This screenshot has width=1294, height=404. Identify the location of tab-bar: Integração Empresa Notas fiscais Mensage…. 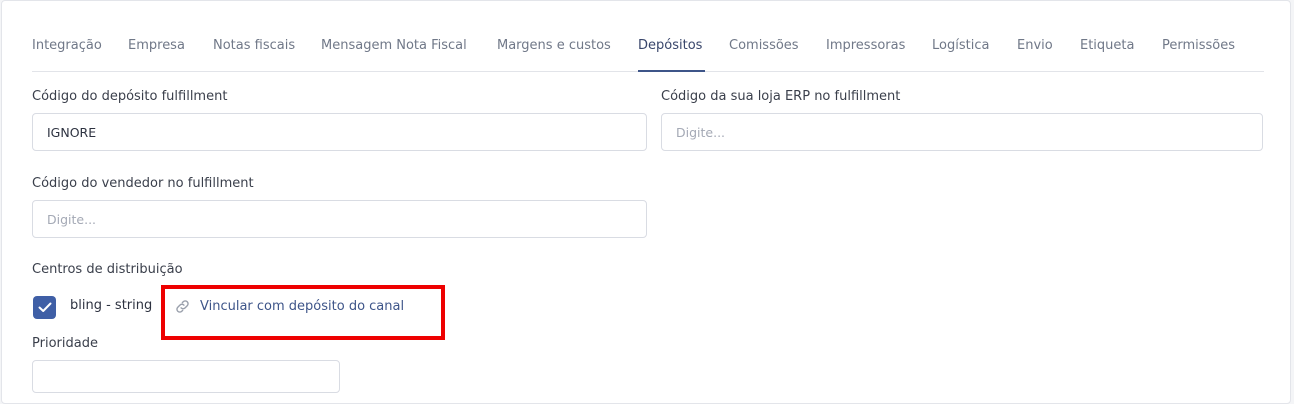
(648, 50).